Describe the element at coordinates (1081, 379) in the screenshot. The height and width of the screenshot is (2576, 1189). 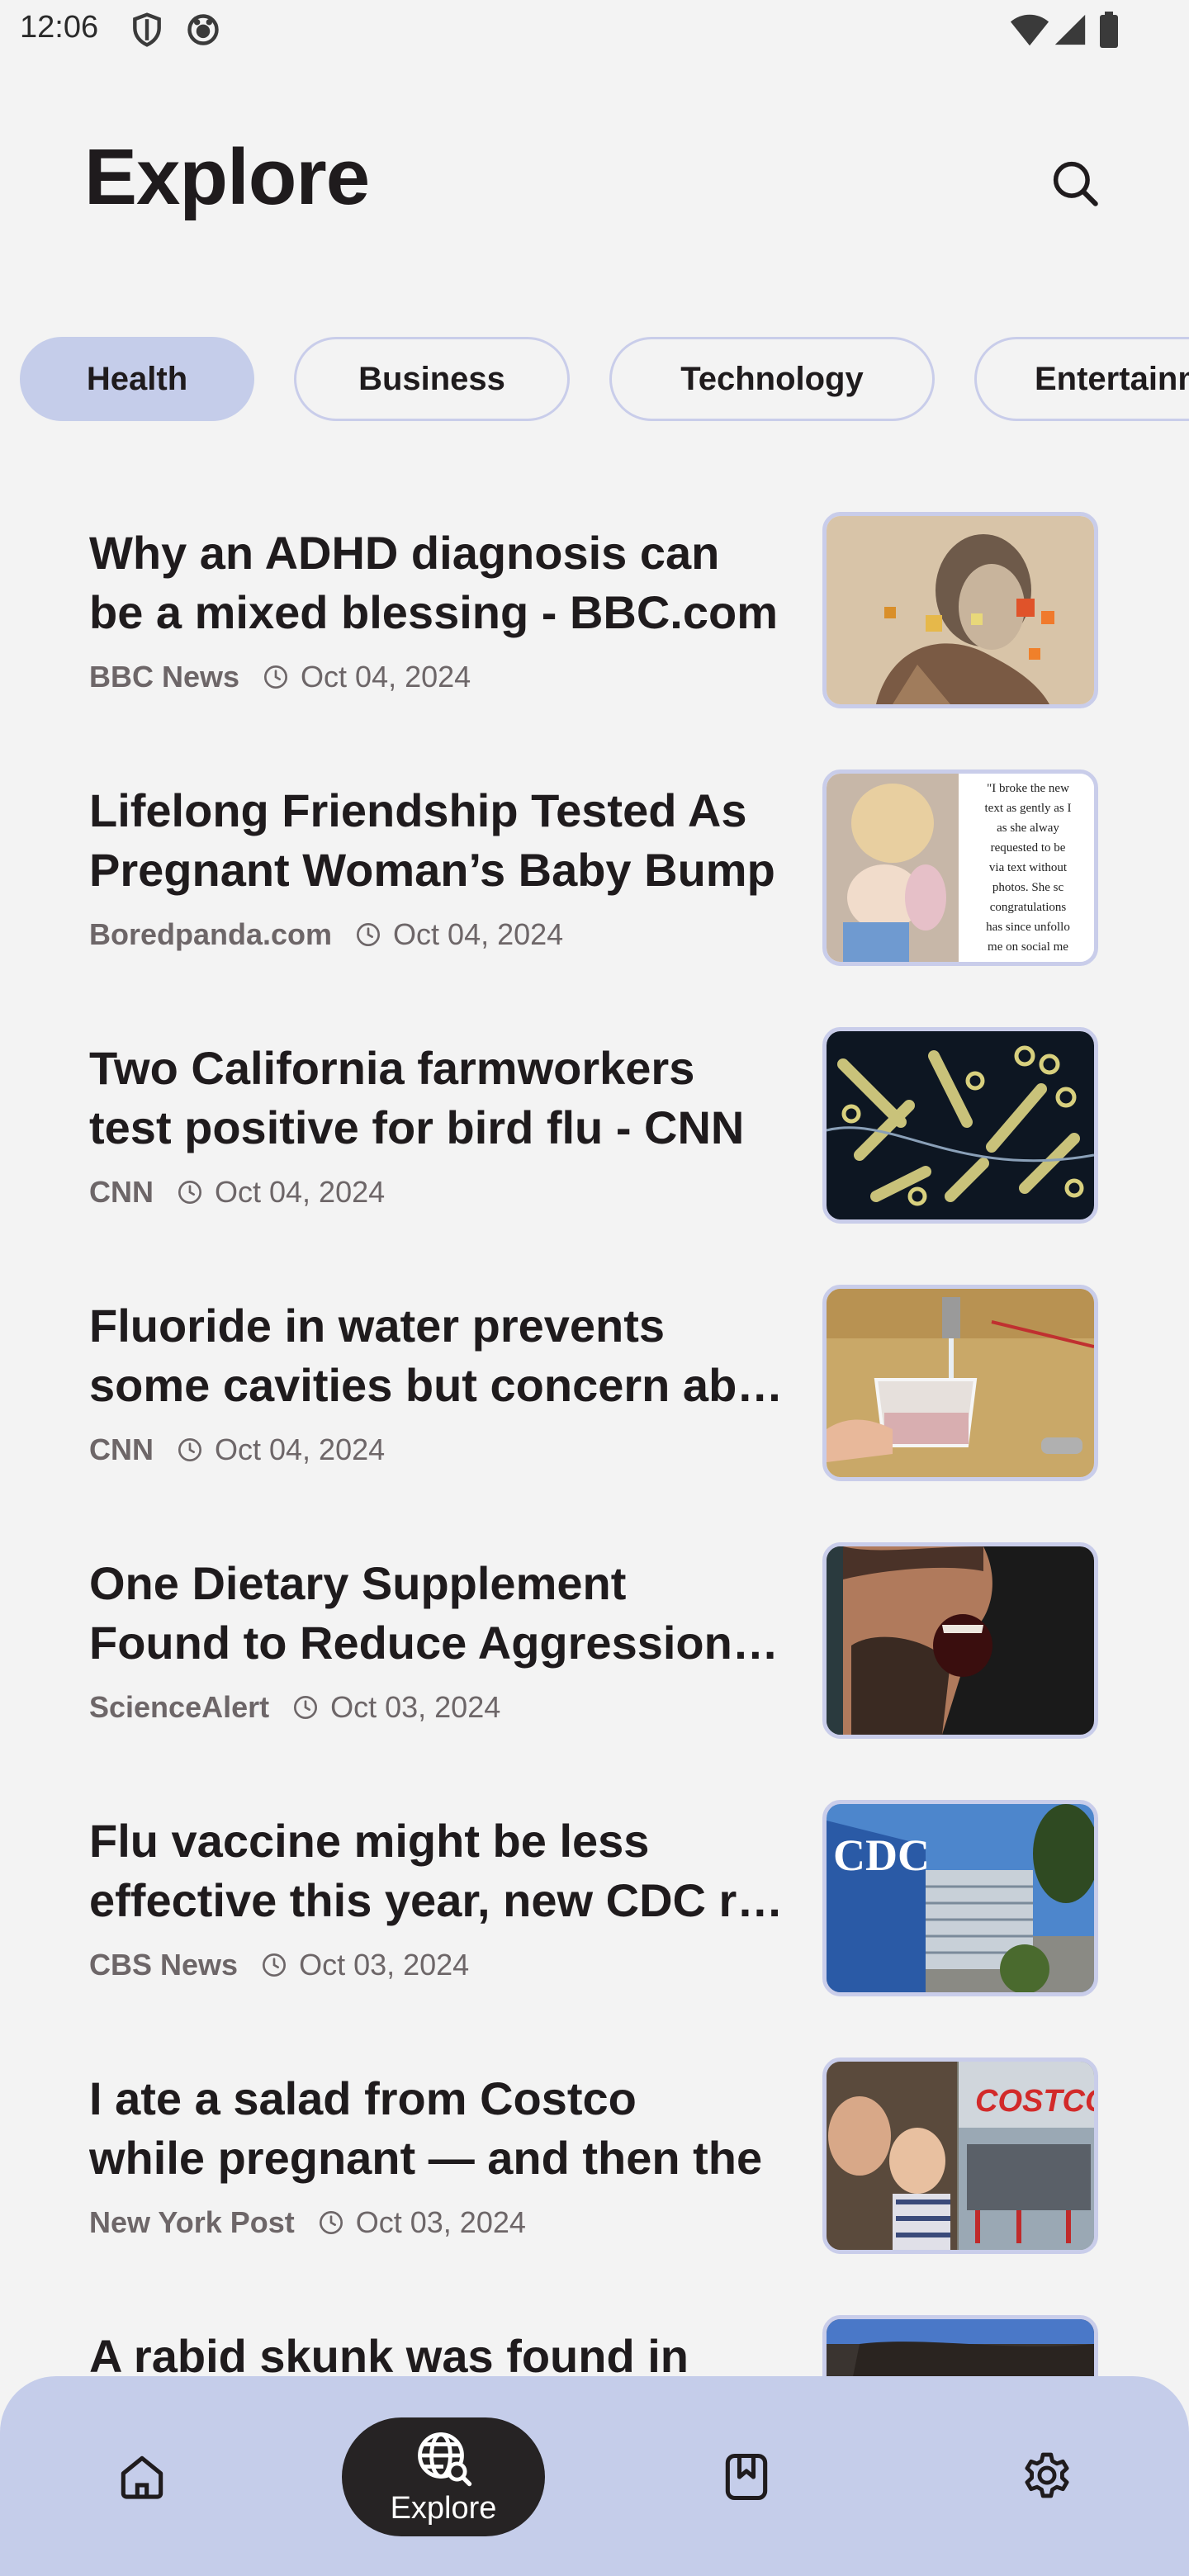
I see `tab-entertainment: Entertainment` at that location.